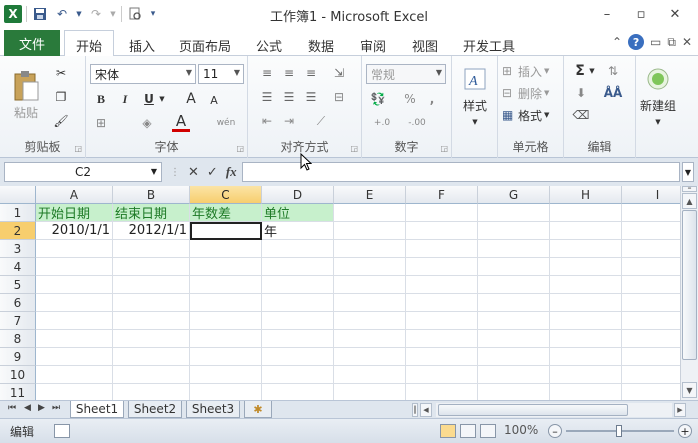 The image size is (698, 443). Describe the element at coordinates (125, 99) in the screenshot. I see `italic-button: I` at that location.